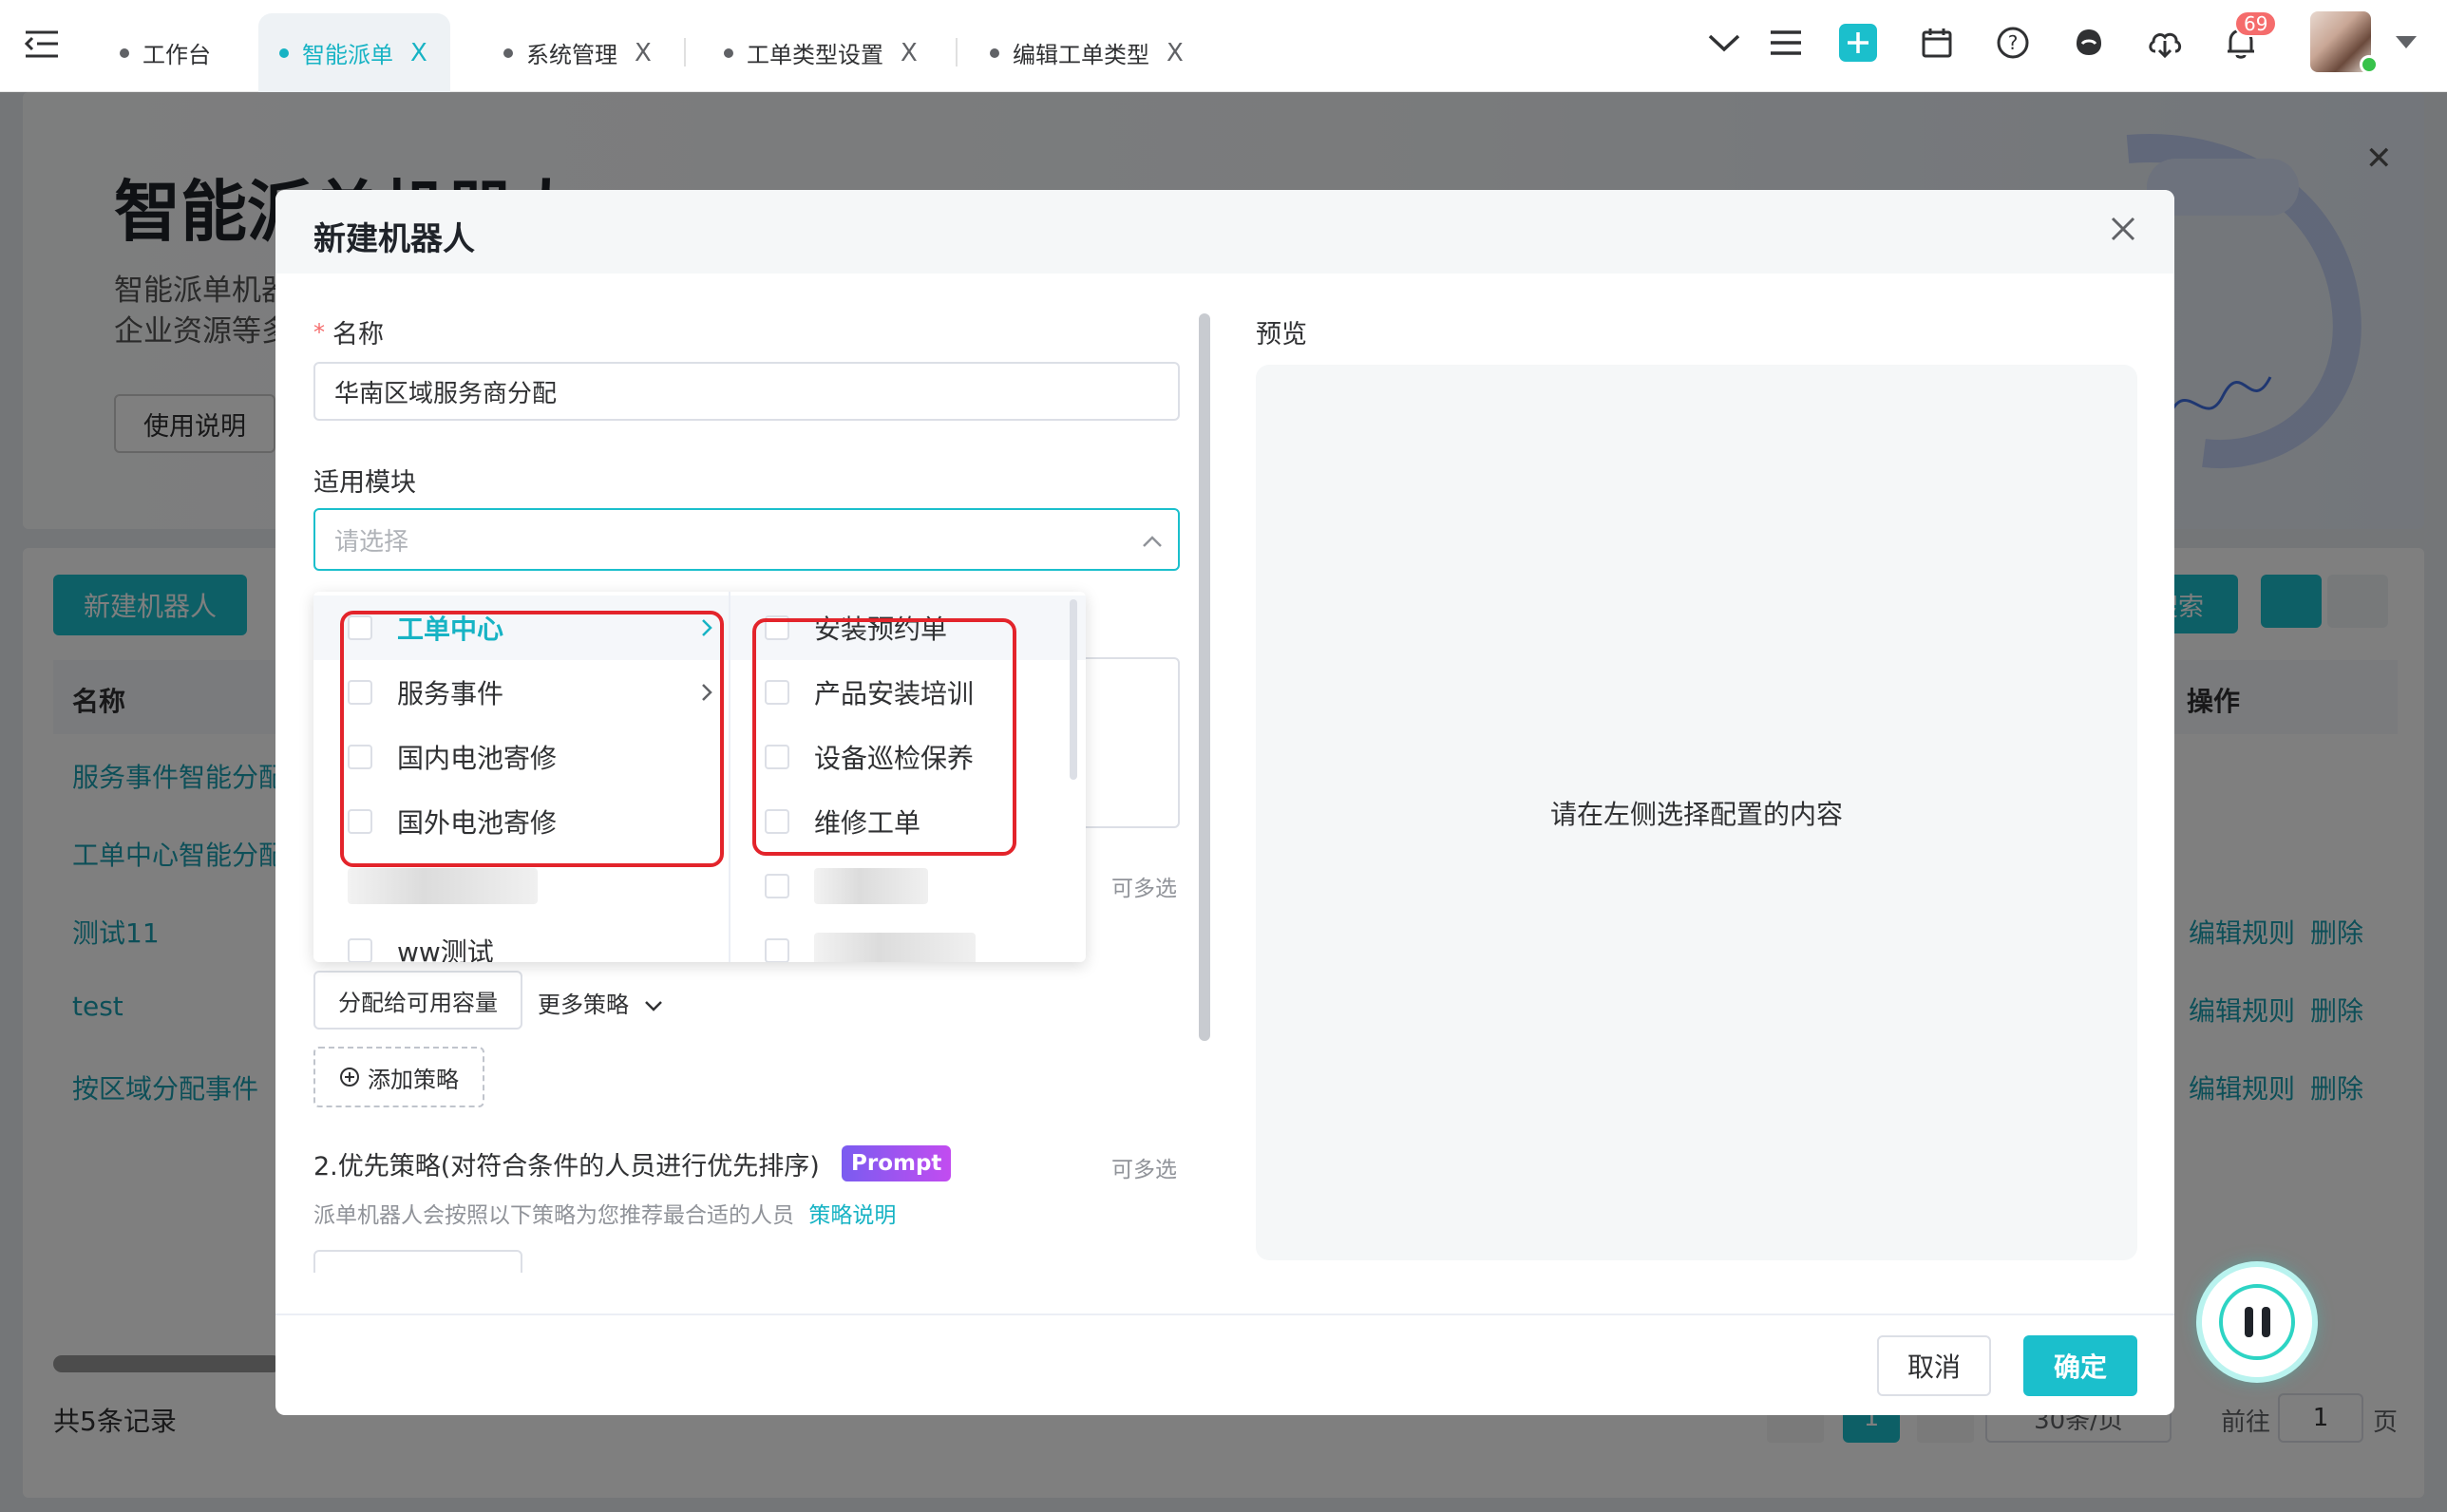 The image size is (2447, 1512). I want to click on help-icon: ?, so click(2013, 43).